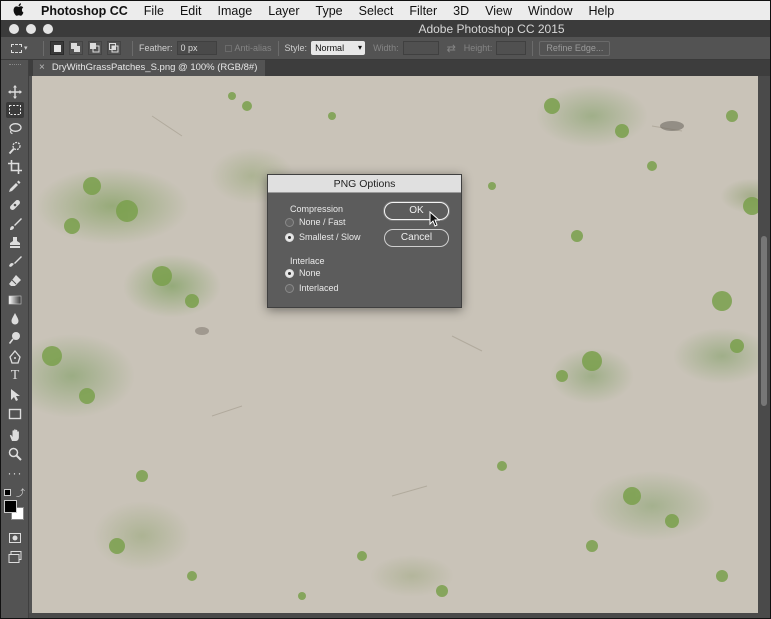 This screenshot has width=771, height=619. What do you see at coordinates (15, 205) in the screenshot?
I see `healing-brush-icon` at bounding box center [15, 205].